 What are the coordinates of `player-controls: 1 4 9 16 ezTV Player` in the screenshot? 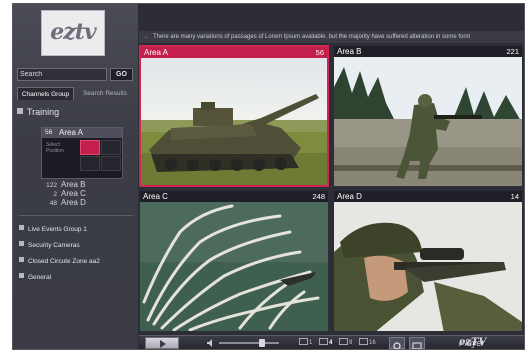 It's located at (331, 342).